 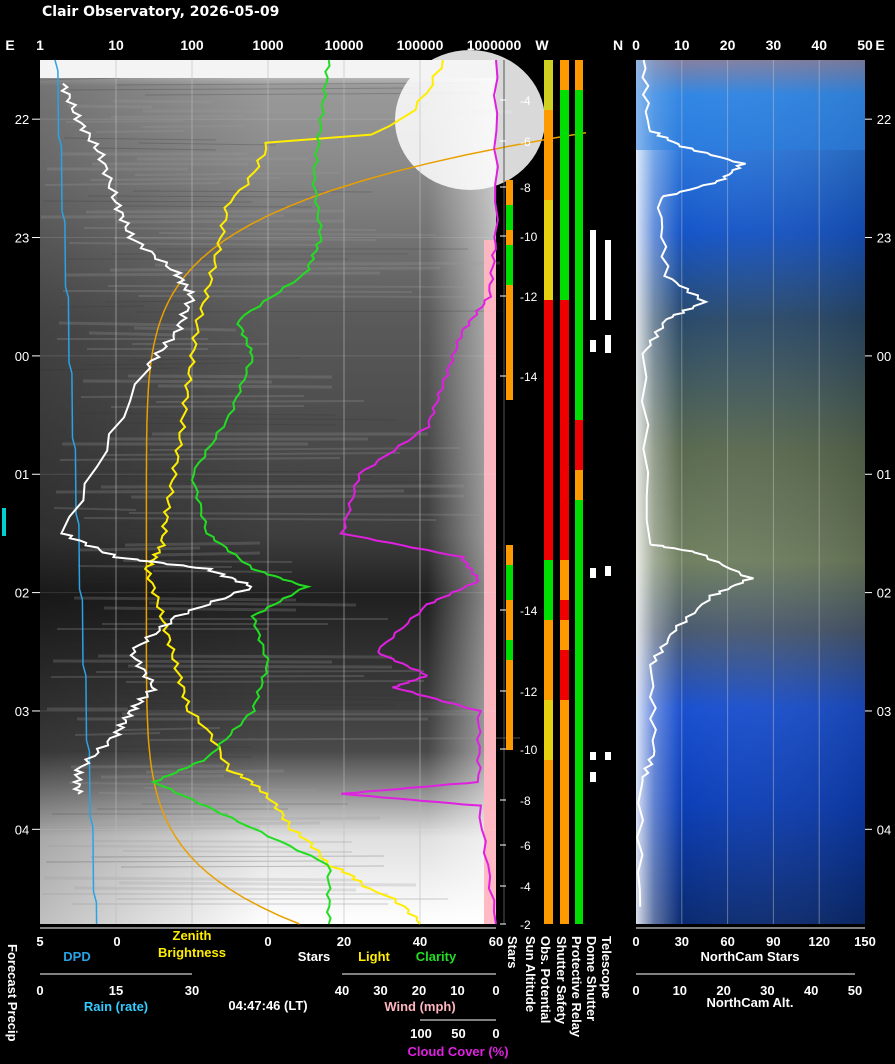 I want to click on stars-tick: 0, so click(x=267, y=941).